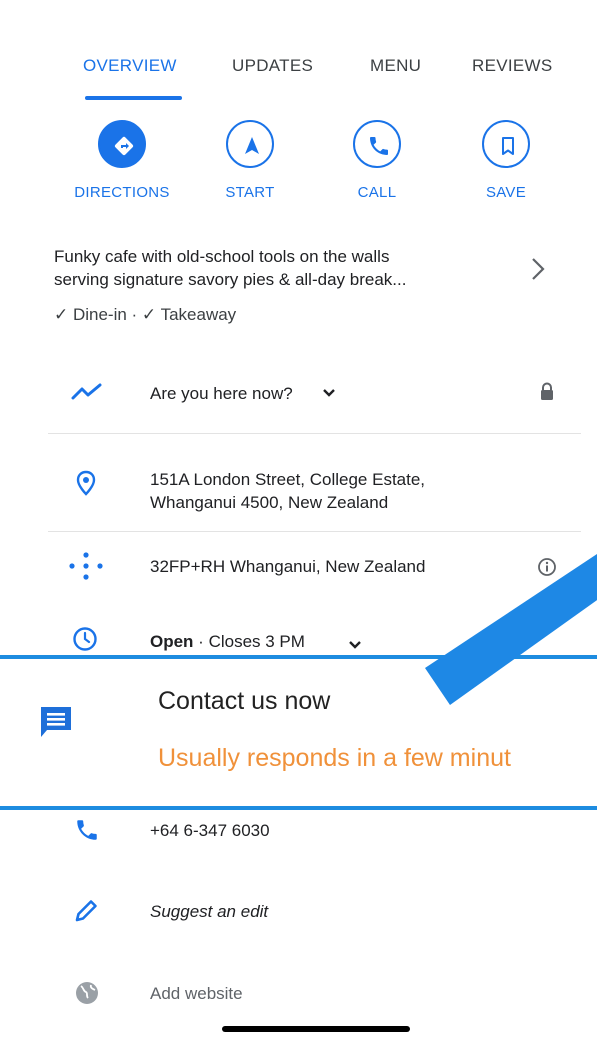 Image resolution: width=597 pixels, height=1037 pixels. What do you see at coordinates (87, 830) in the screenshot?
I see `phone-icon` at bounding box center [87, 830].